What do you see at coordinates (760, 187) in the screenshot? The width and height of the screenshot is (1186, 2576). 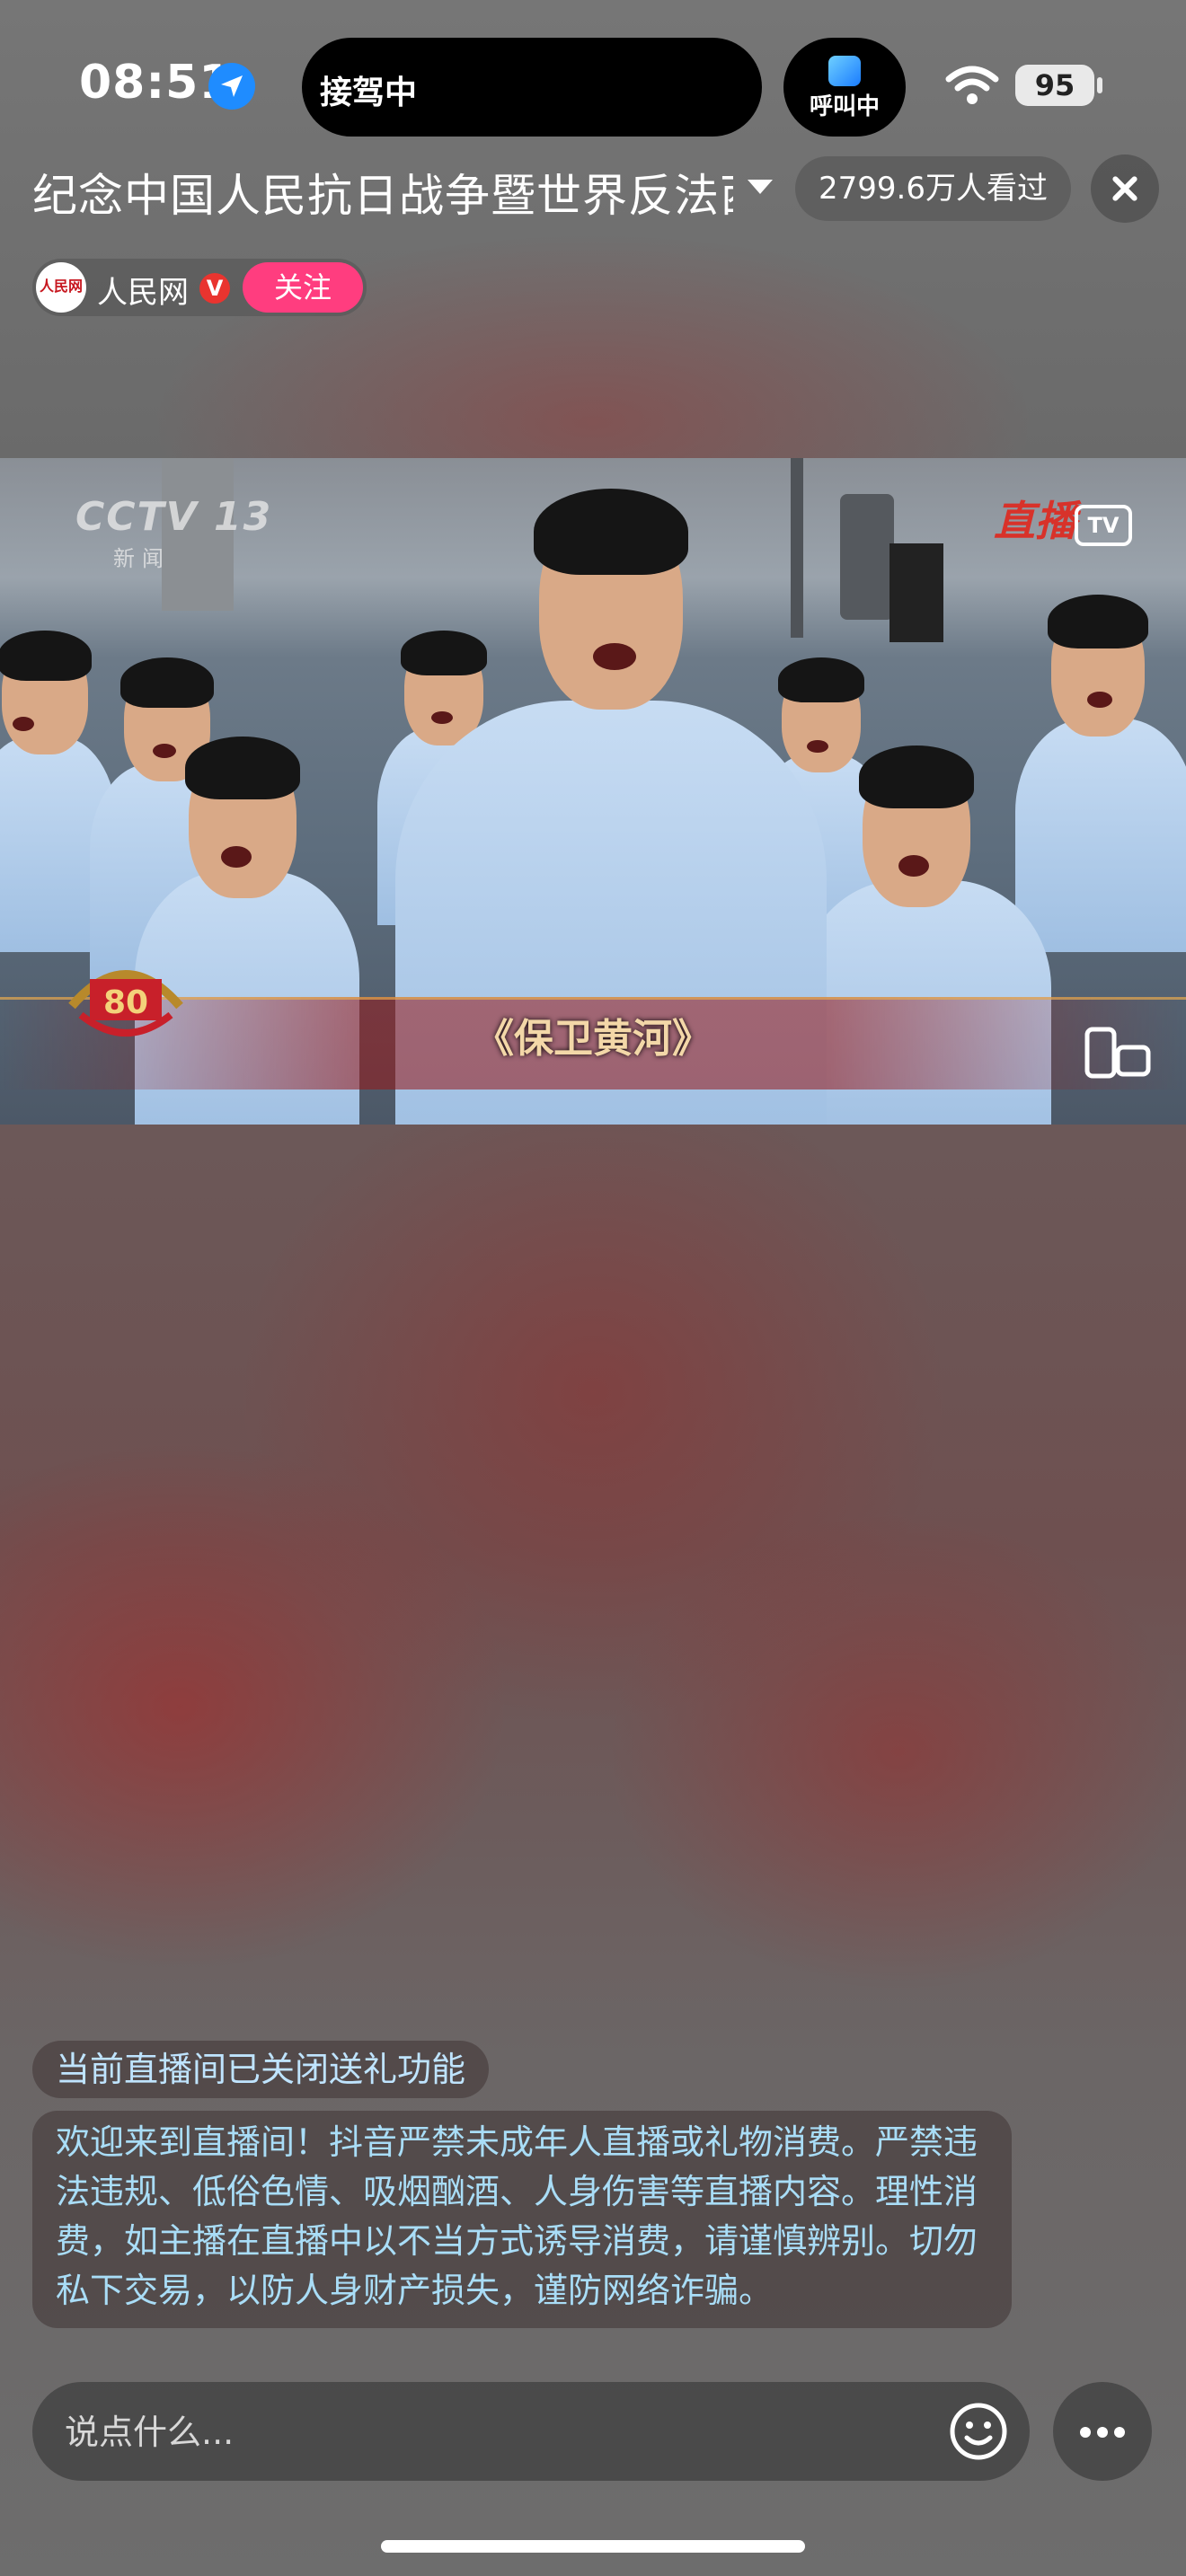 I see `chevron-down-icon` at bounding box center [760, 187].